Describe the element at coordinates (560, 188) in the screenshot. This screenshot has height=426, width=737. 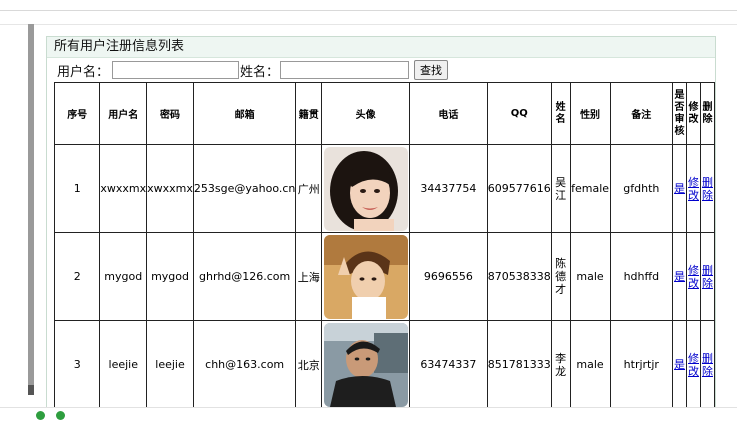
I see `cell-name: 吴江` at that location.